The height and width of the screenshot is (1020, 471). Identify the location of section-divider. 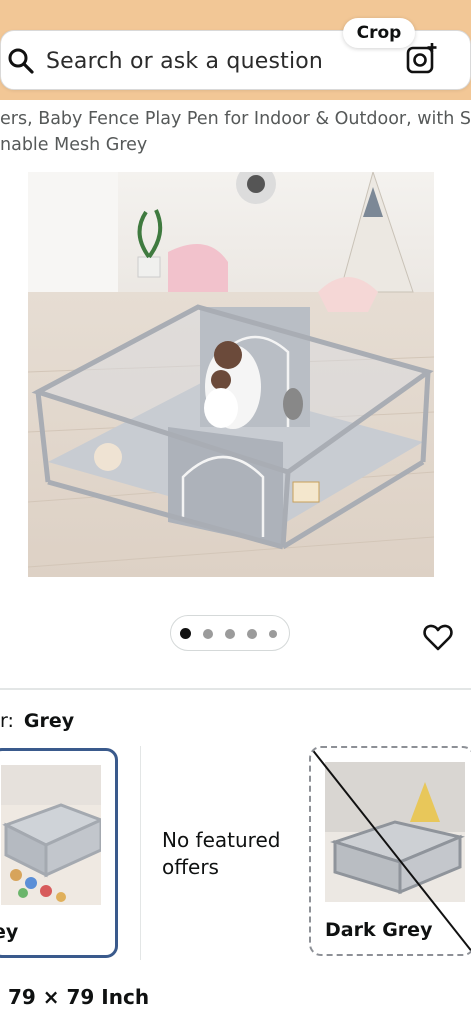
(235, 689).